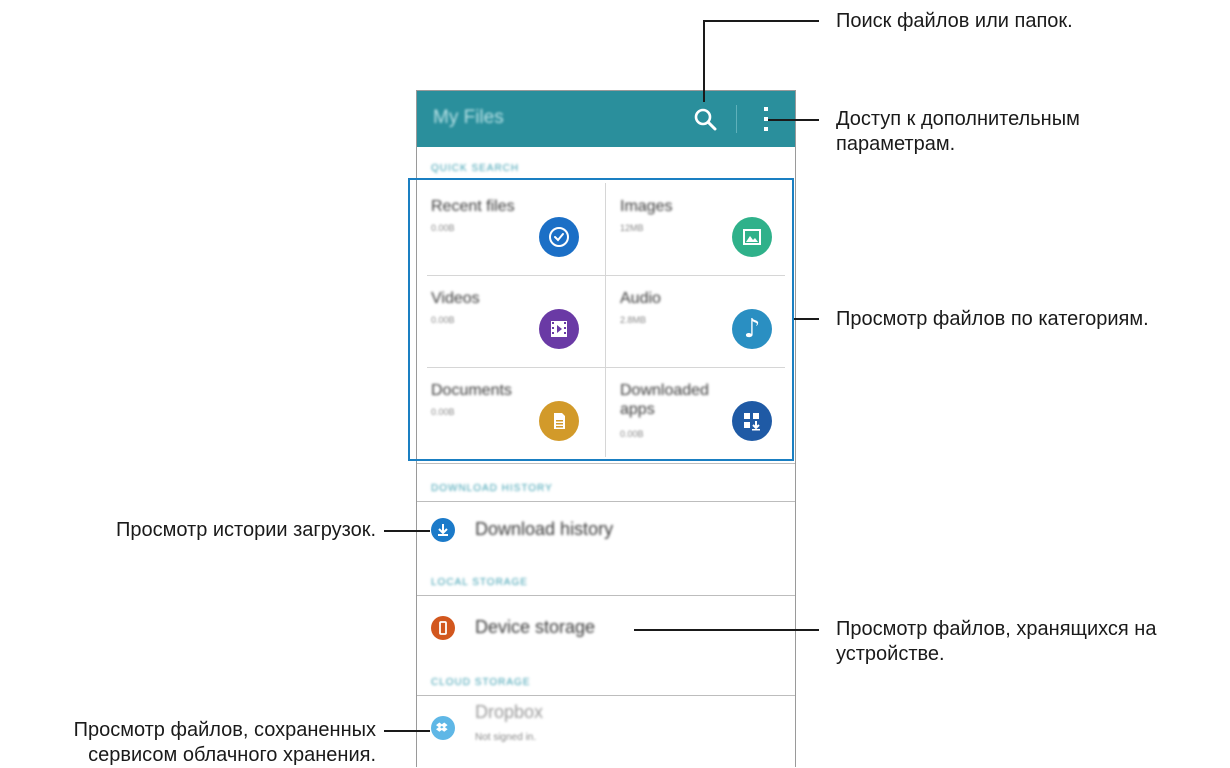 The image size is (1230, 768). I want to click on callout-cloud-line1: Просмотр файлов, сохраненных, so click(224, 730).